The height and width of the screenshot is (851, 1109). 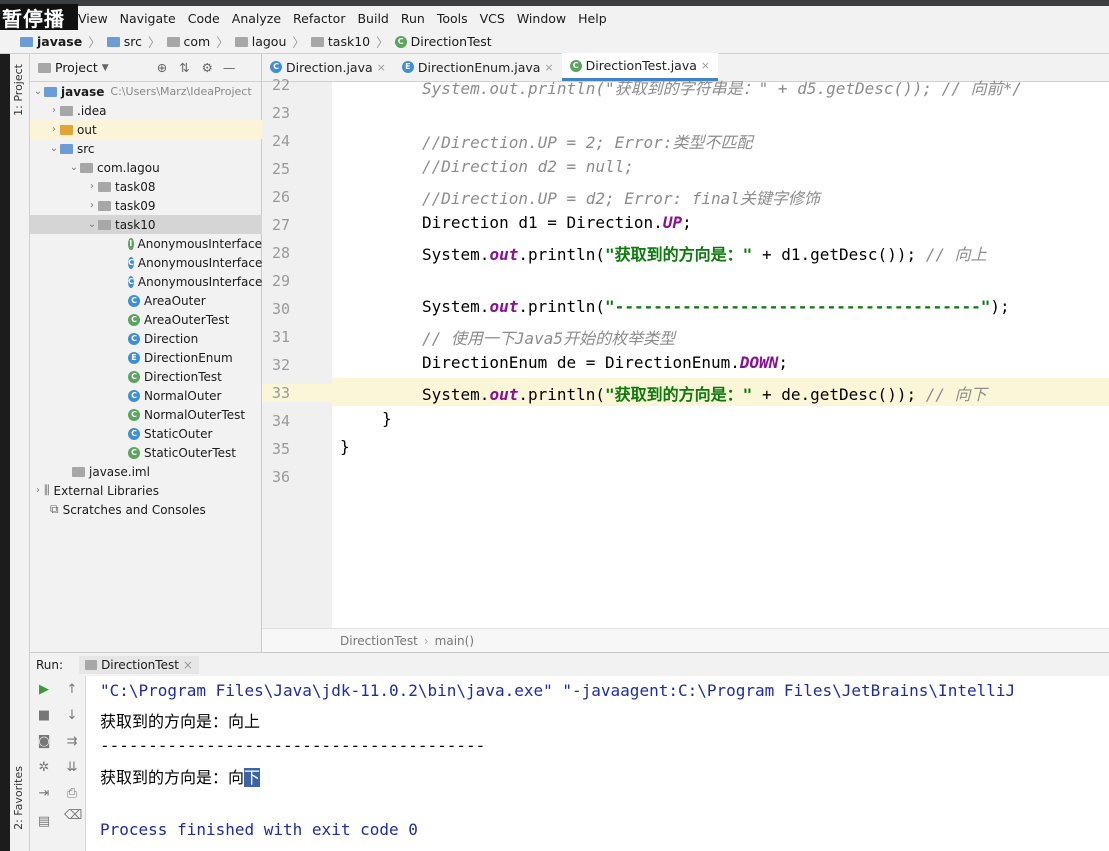 What do you see at coordinates (204, 18) in the screenshot?
I see `menu-code: Code` at bounding box center [204, 18].